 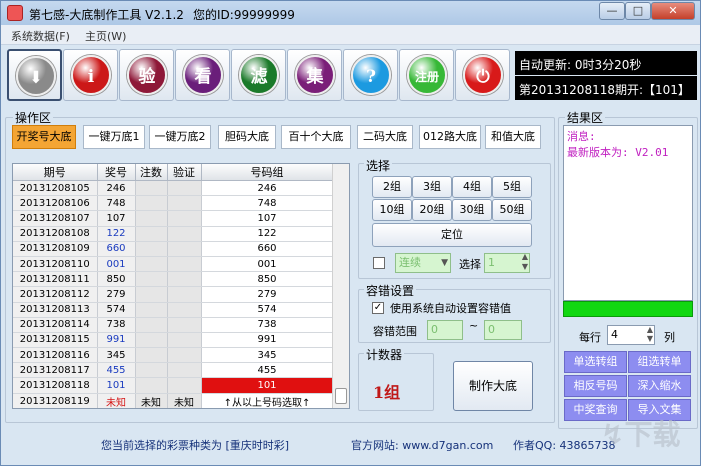 I want to click on period-cell: 20131208105, so click(x=55, y=188).